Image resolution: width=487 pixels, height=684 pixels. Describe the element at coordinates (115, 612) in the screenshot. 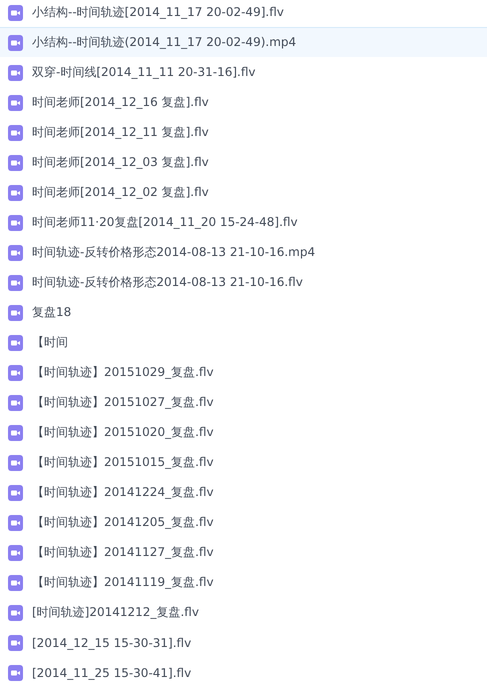

I see `file-name: [时间轨迹]20141212_复盘.flv` at that location.